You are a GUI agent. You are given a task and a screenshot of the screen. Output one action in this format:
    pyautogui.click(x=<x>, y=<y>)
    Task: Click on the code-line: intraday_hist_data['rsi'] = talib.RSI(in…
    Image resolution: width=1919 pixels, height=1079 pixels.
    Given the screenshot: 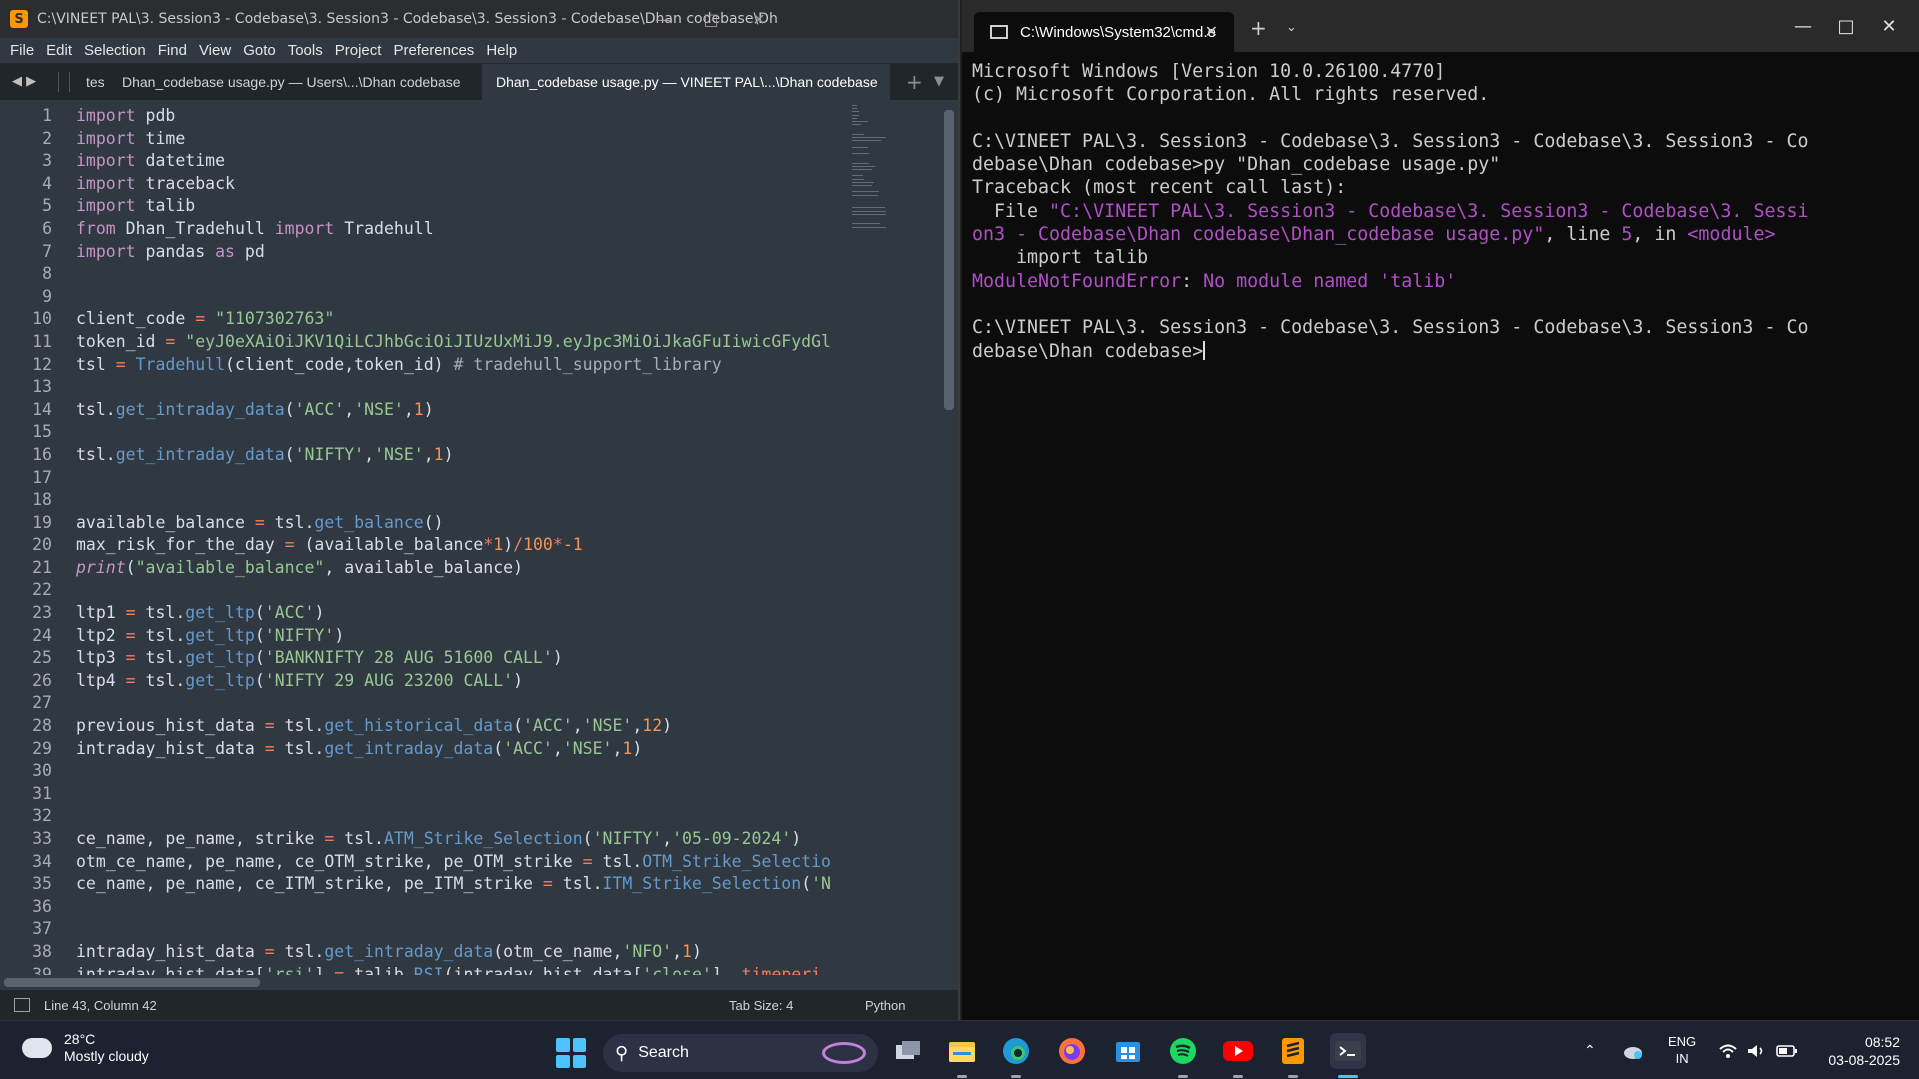 What is the action you would take?
    pyautogui.click(x=464, y=969)
    